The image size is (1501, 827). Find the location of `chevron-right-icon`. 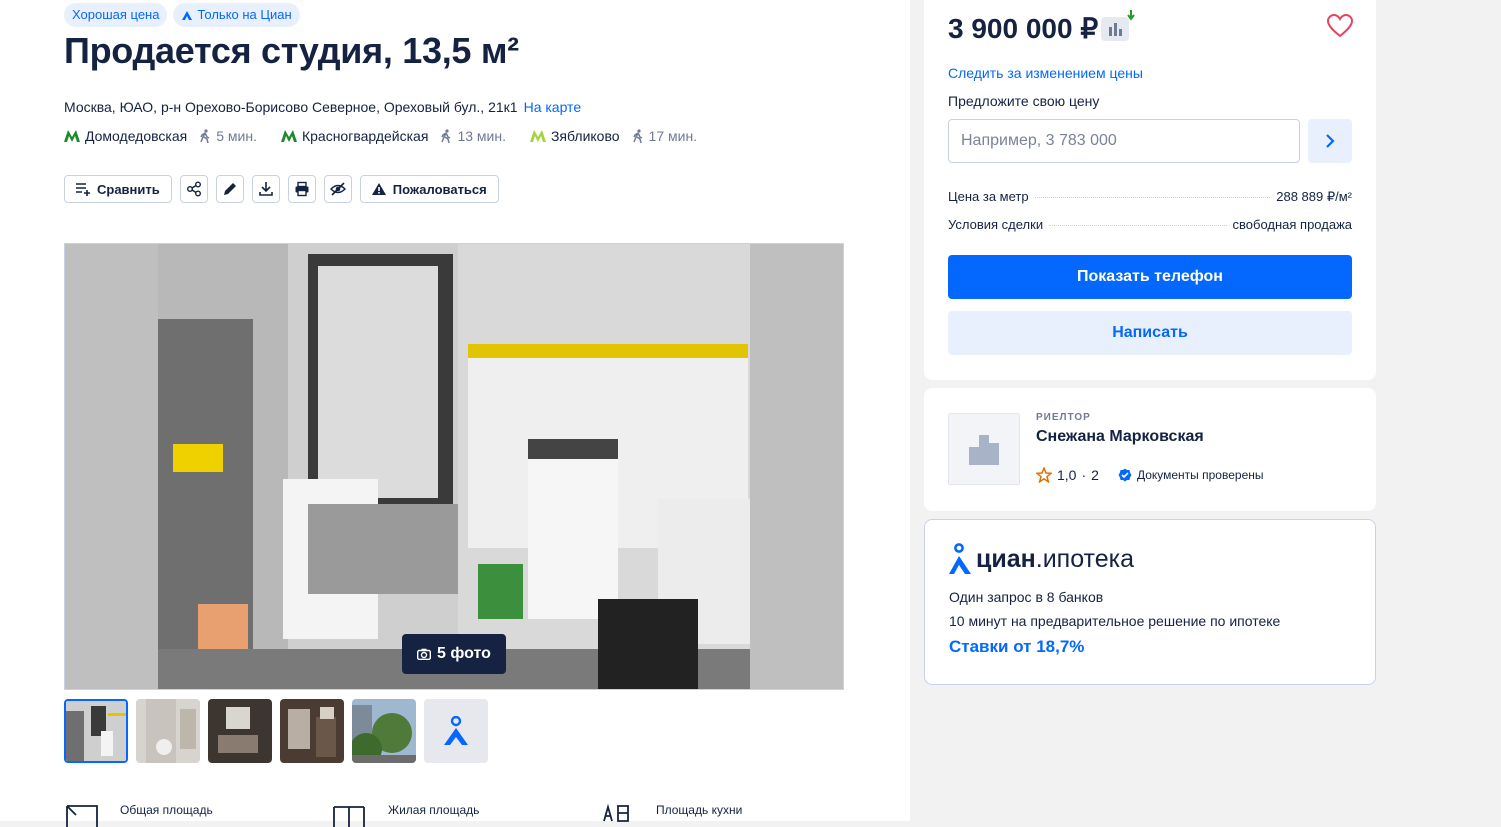

chevron-right-icon is located at coordinates (1330, 141).